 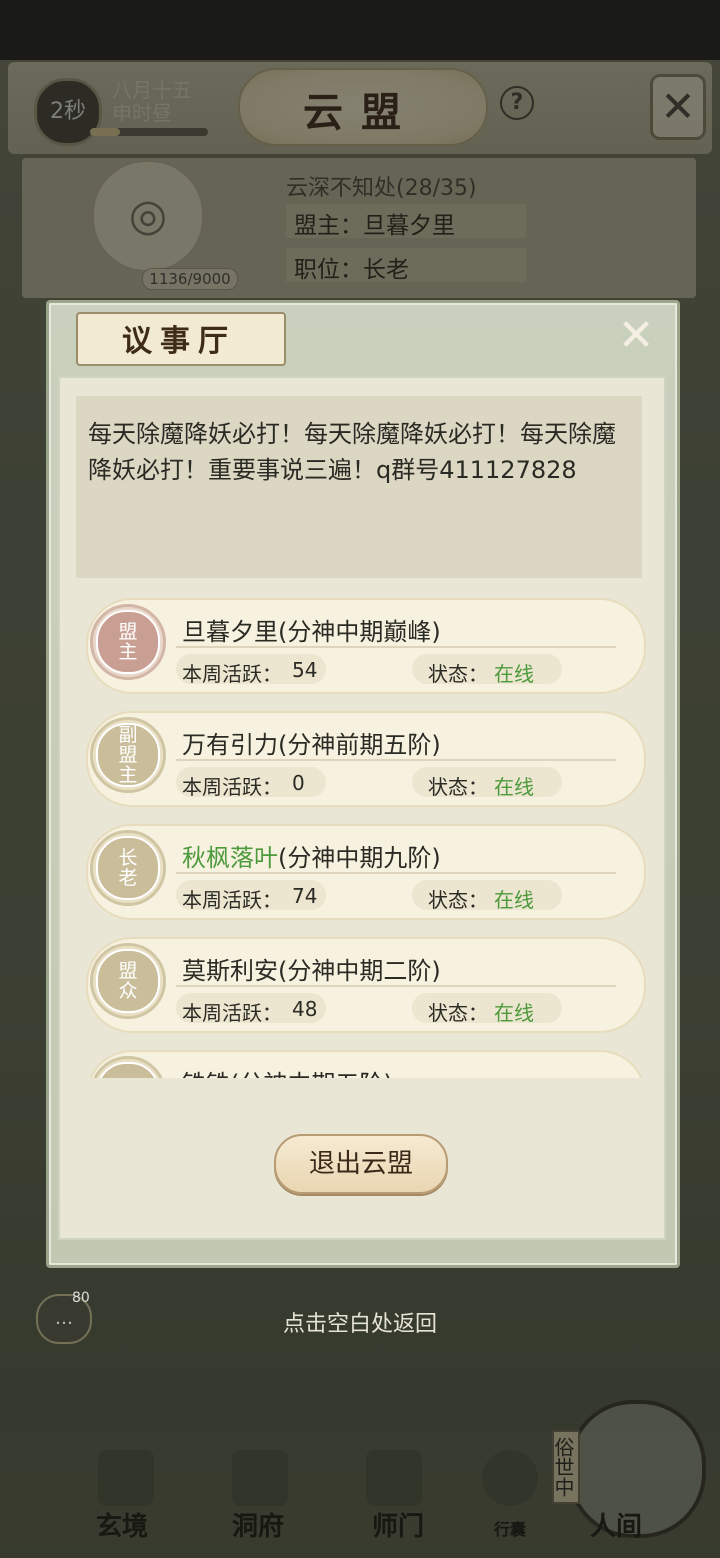 I want to click on tap-to-return-hint: 点击空白处返回, so click(x=360, y=1322).